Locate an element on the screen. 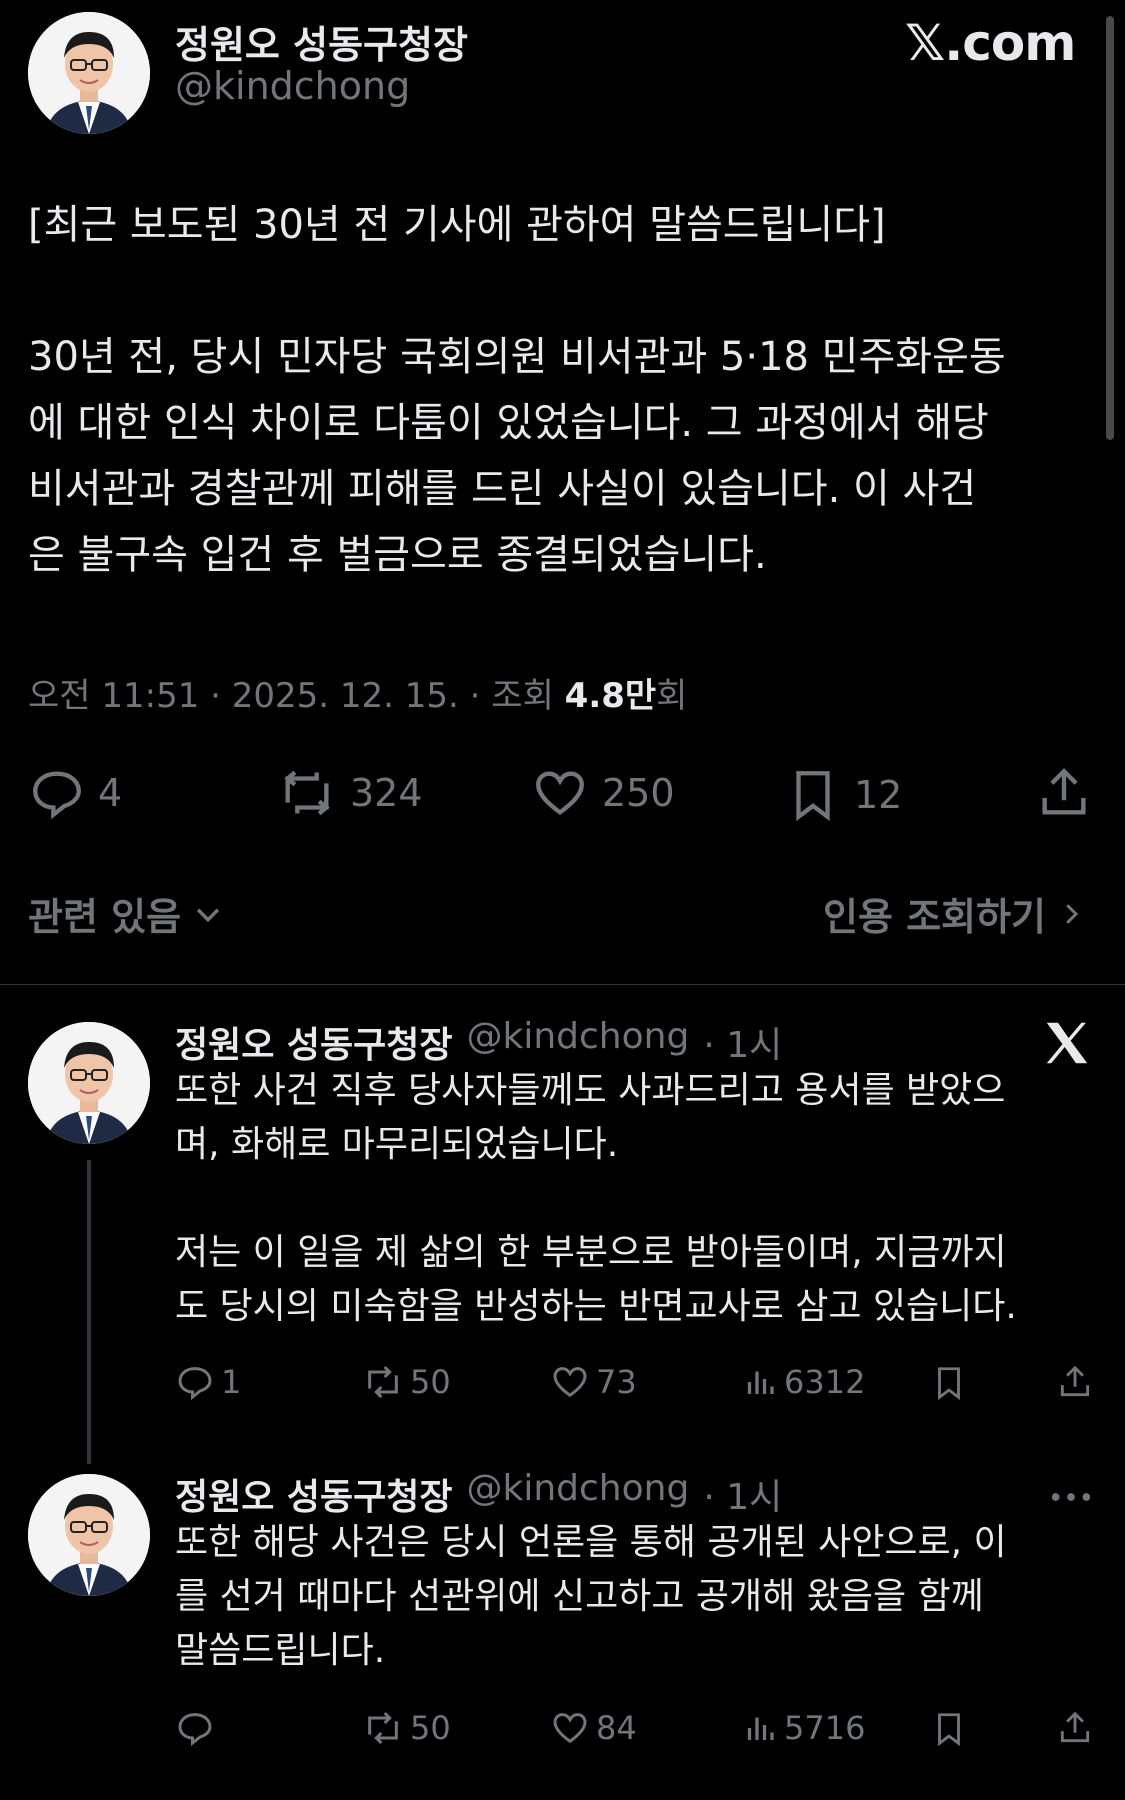  tweet-line is located at coordinates (517, 291).